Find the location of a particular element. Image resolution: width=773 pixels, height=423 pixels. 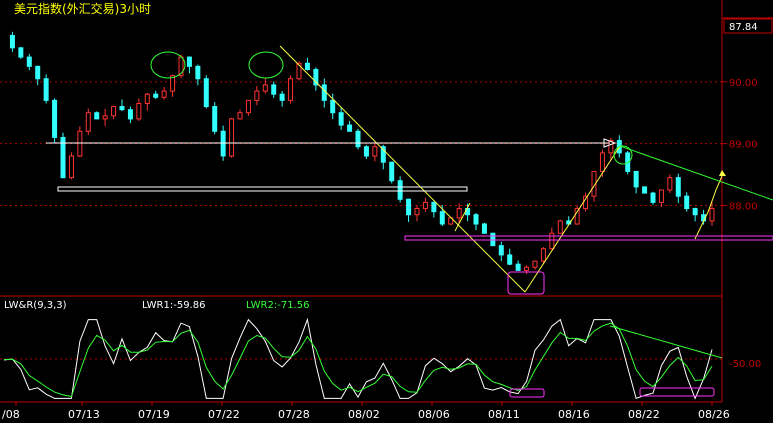

date-label: 07/22 is located at coordinates (224, 414).